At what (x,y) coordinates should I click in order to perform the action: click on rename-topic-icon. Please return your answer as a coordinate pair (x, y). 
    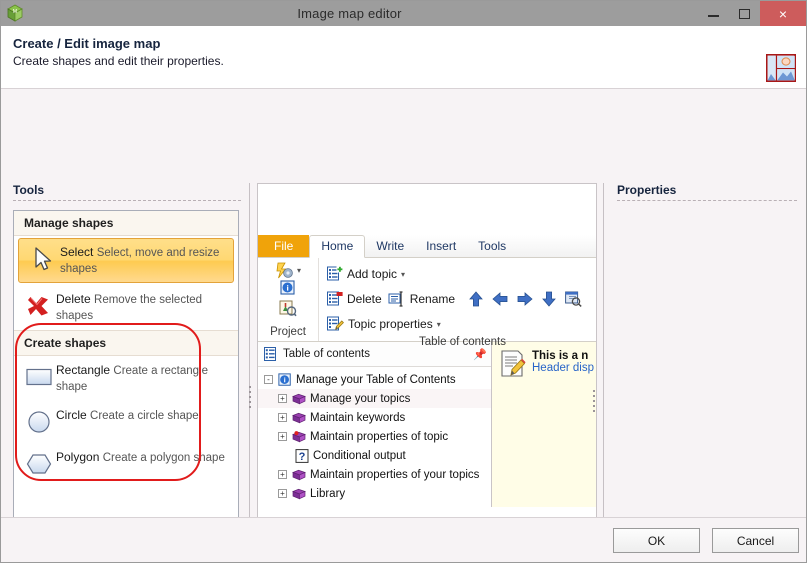
    Looking at the image, I should click on (395, 299).